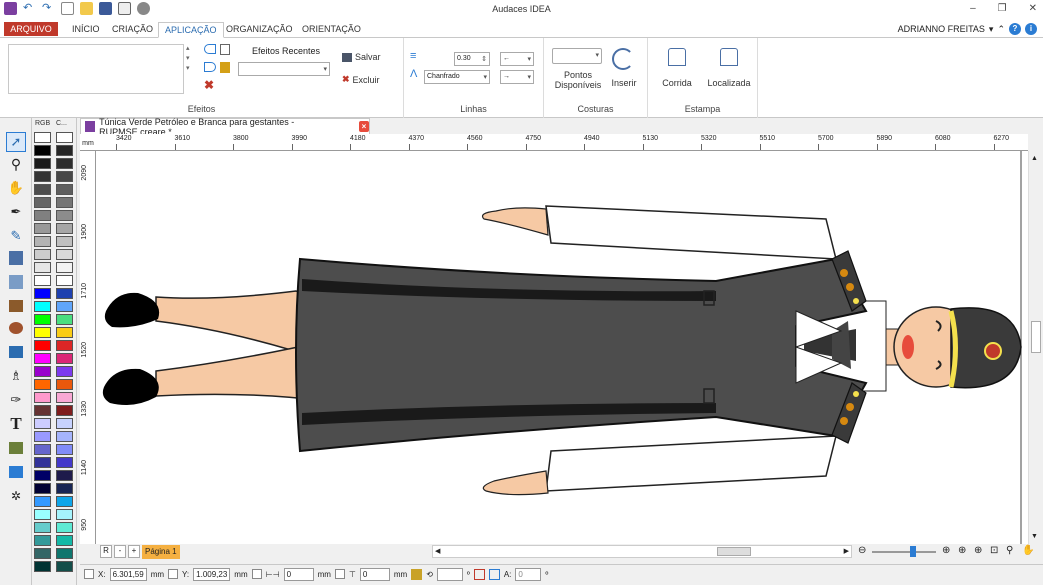 This screenshot has width=1043, height=585. I want to click on user-name: ADRIANNO FREITAS, so click(941, 29).